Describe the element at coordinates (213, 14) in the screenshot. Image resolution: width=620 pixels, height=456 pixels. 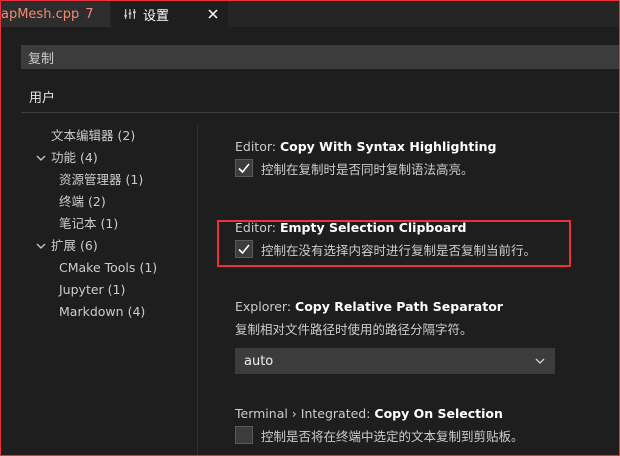
I see `close-icon` at that location.